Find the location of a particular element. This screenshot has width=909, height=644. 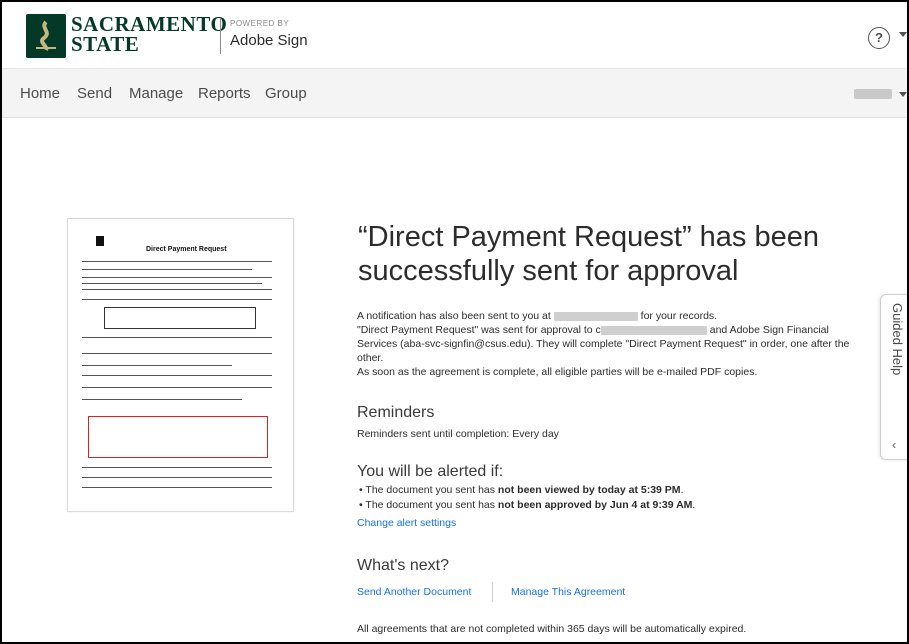

redacted-email is located at coordinates (595, 316).